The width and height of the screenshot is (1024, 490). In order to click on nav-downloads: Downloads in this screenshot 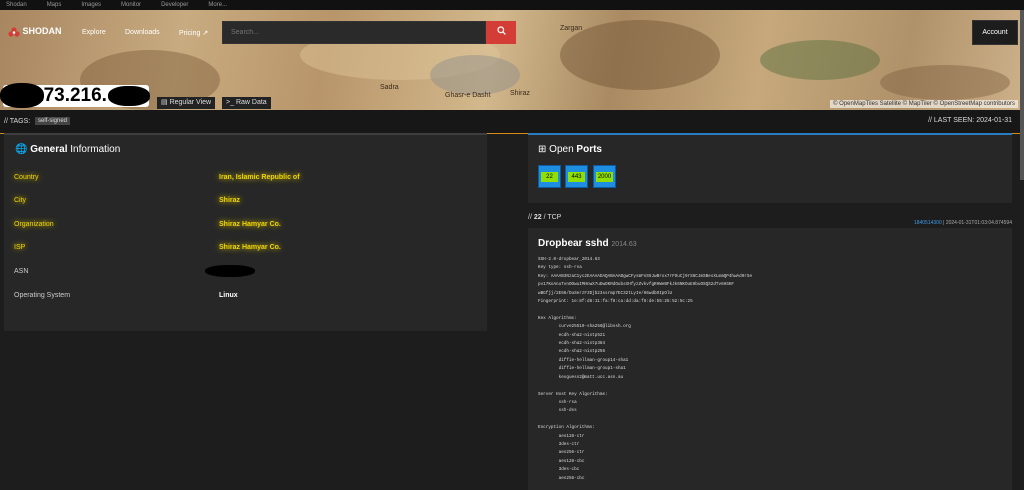, I will do `click(142, 32)`.